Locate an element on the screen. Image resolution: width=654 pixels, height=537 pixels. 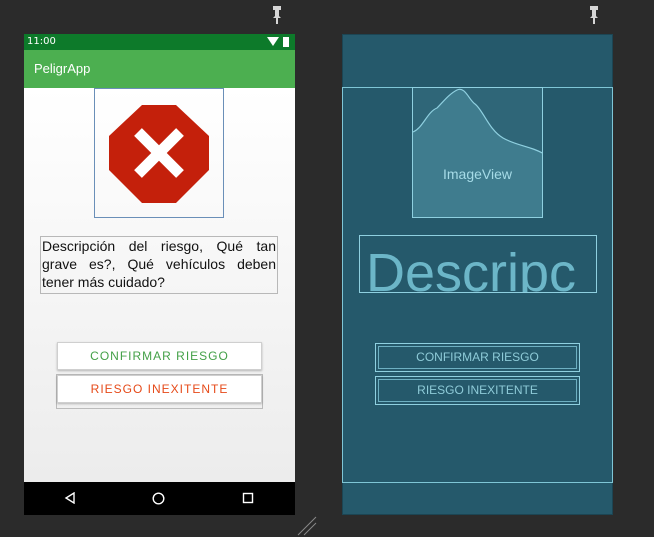
status-time: 11:00 is located at coordinates (41, 41).